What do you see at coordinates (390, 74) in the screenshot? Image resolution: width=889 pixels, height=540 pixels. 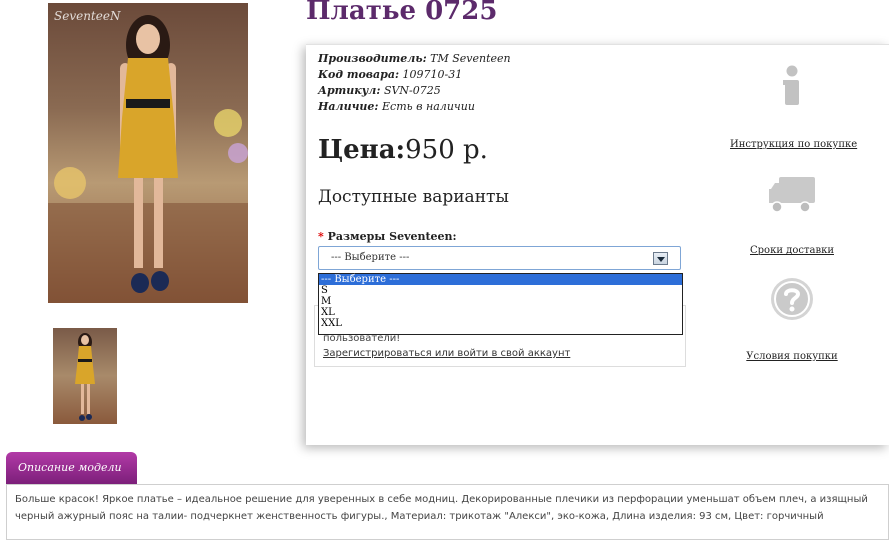 I see `spec-product-code: Код товара: 109710-31` at bounding box center [390, 74].